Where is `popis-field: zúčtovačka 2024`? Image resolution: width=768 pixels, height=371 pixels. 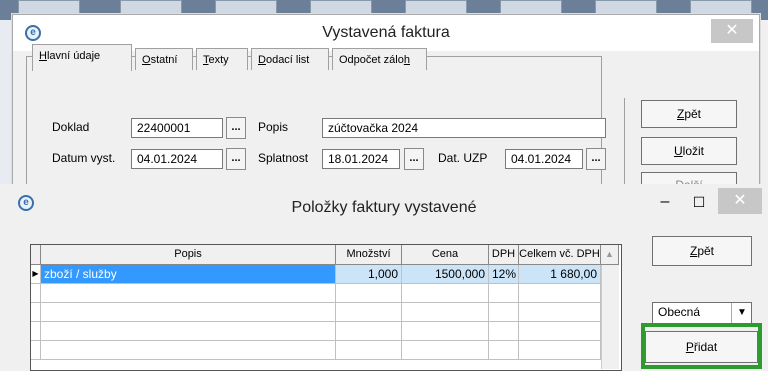 popis-field: zúčtovačka 2024 is located at coordinates (464, 128).